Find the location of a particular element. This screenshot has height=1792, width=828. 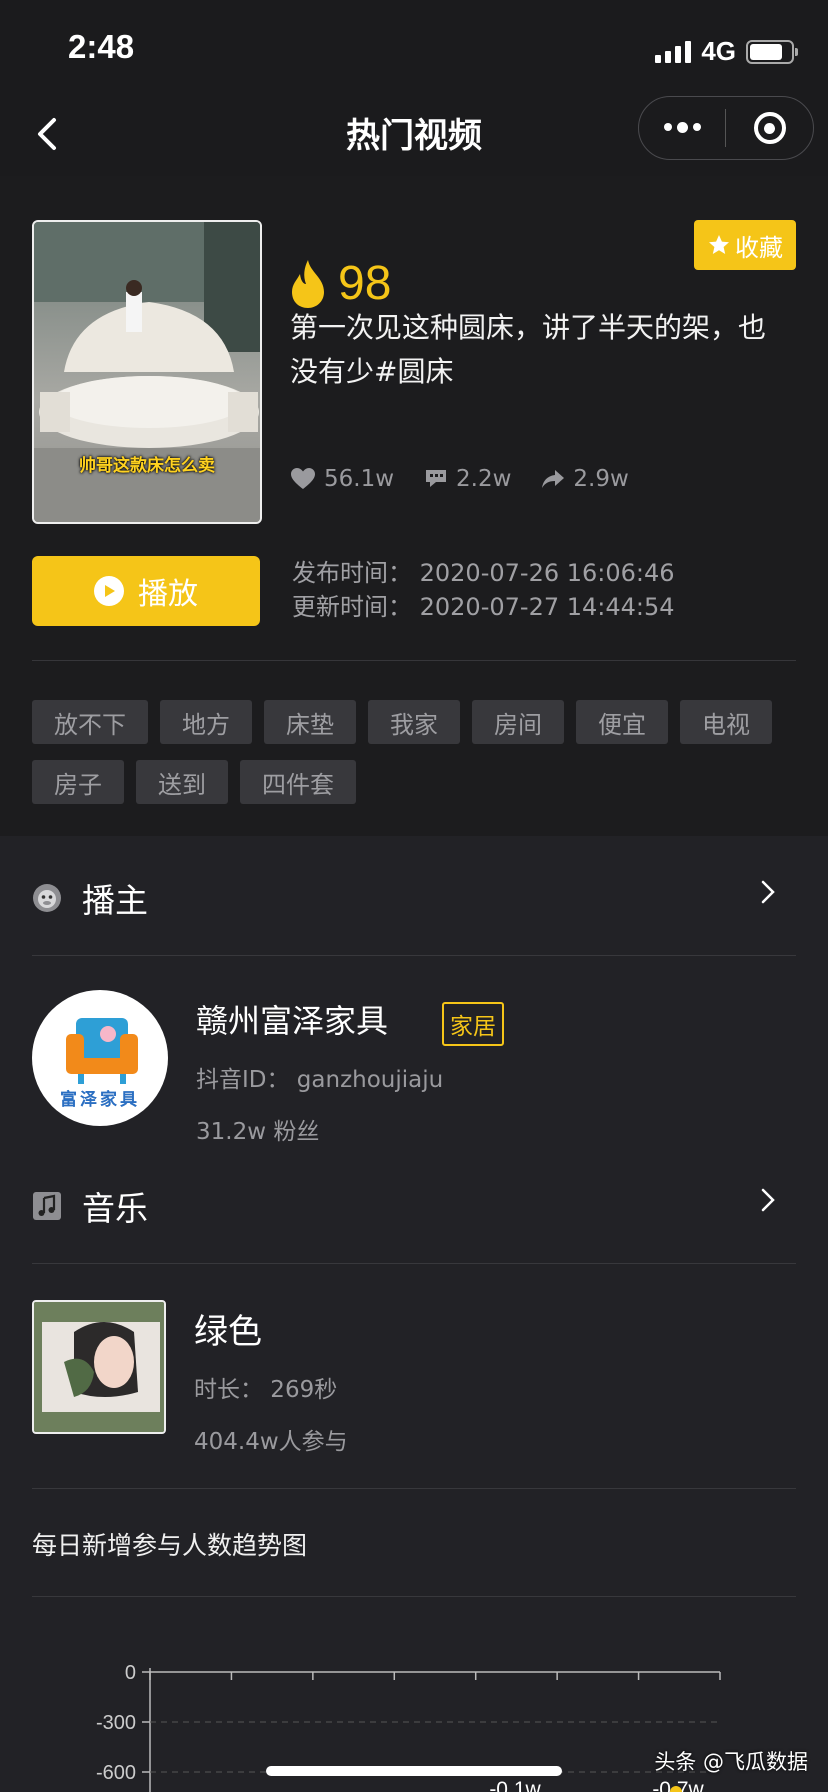

author-section-title: 播主 is located at coordinates (115, 900).